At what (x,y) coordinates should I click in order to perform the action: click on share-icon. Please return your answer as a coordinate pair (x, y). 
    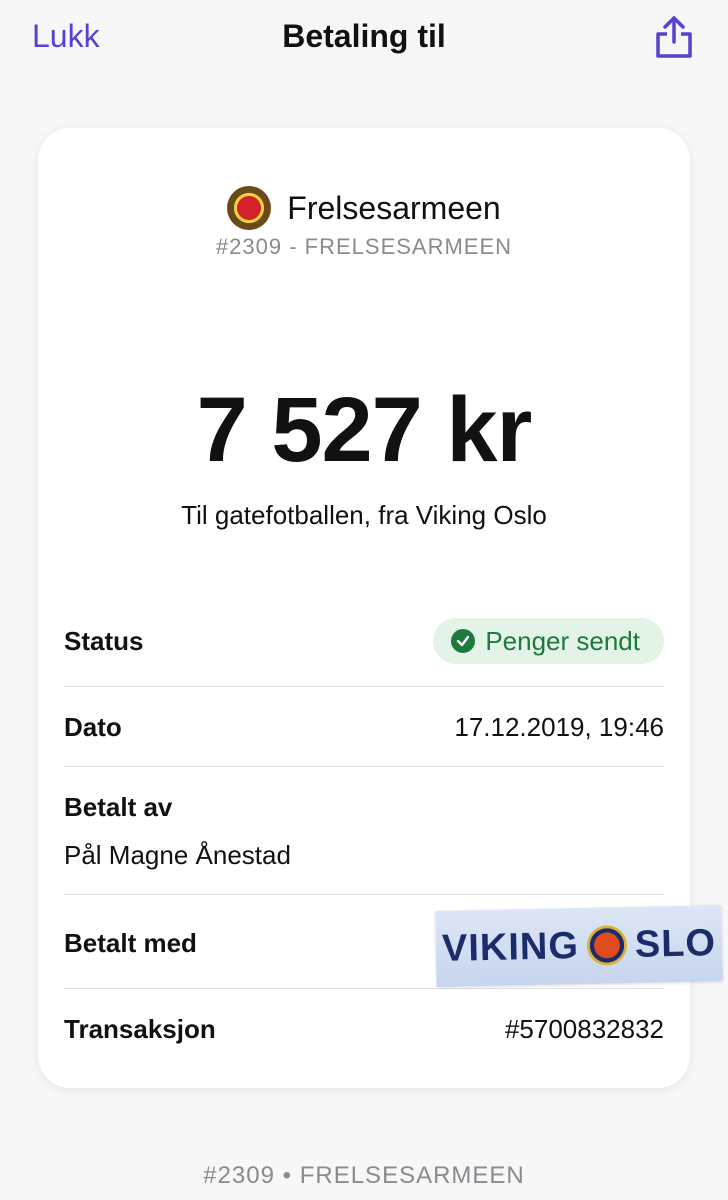
    Looking at the image, I should click on (674, 37).